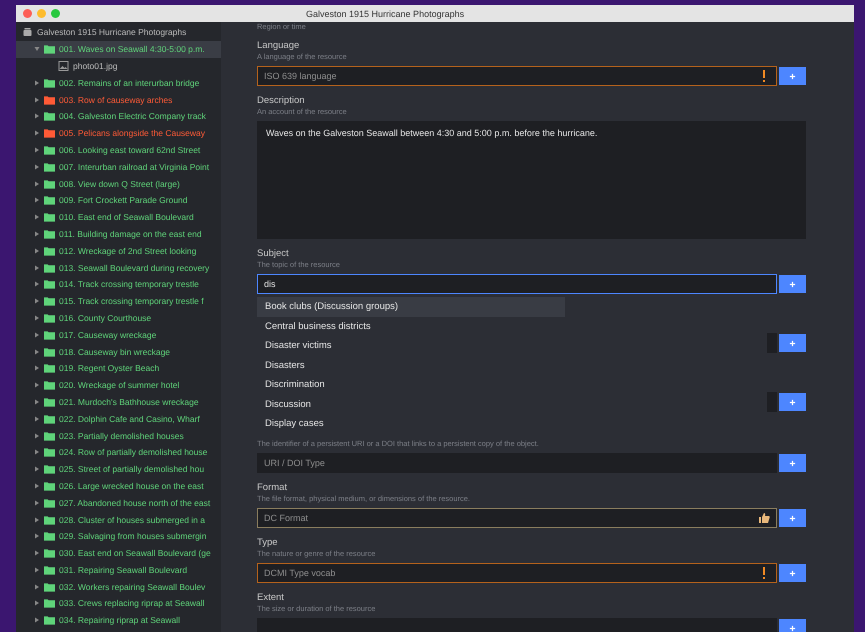  I want to click on tree-item: 015. Track crossing temporary trestle f, so click(118, 301).